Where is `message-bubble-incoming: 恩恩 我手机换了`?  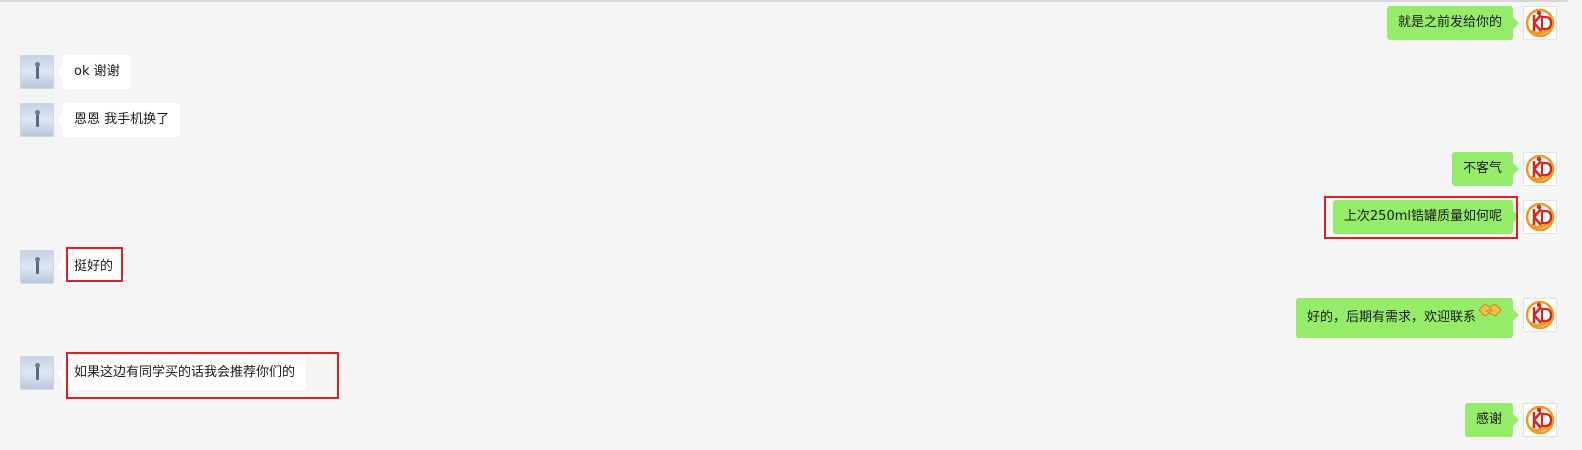 message-bubble-incoming: 恩恩 我手机换了 is located at coordinates (118, 120).